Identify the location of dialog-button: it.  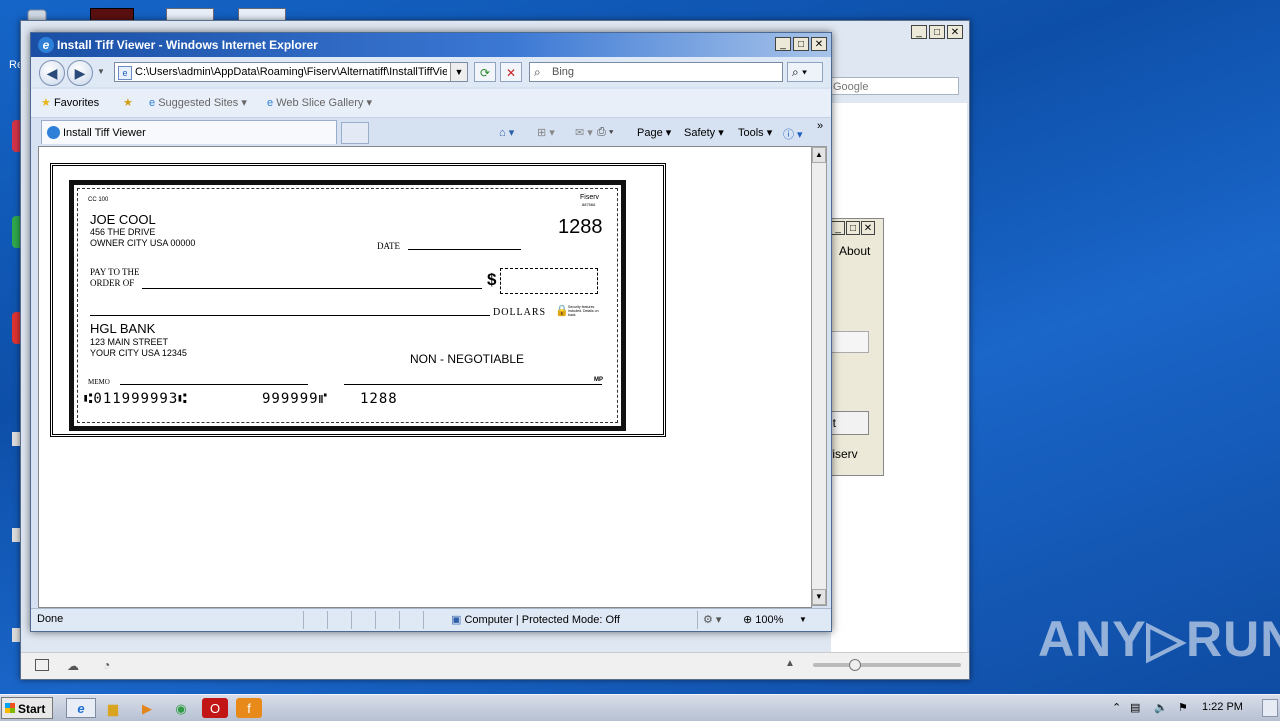
(849, 423).